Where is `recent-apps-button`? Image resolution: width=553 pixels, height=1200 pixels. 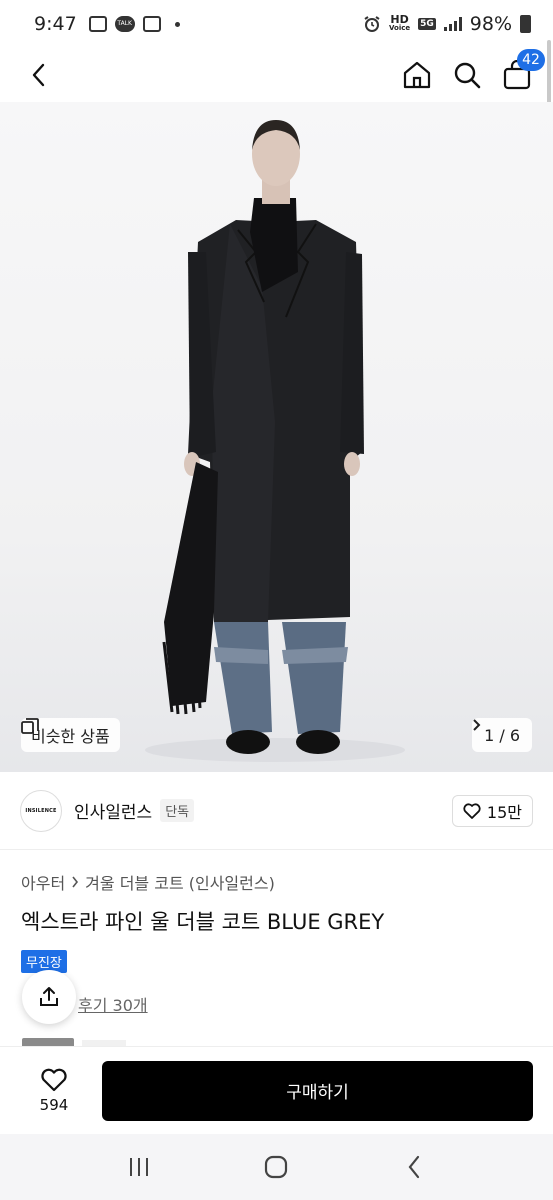
recent-apps-button is located at coordinates (139, 1167).